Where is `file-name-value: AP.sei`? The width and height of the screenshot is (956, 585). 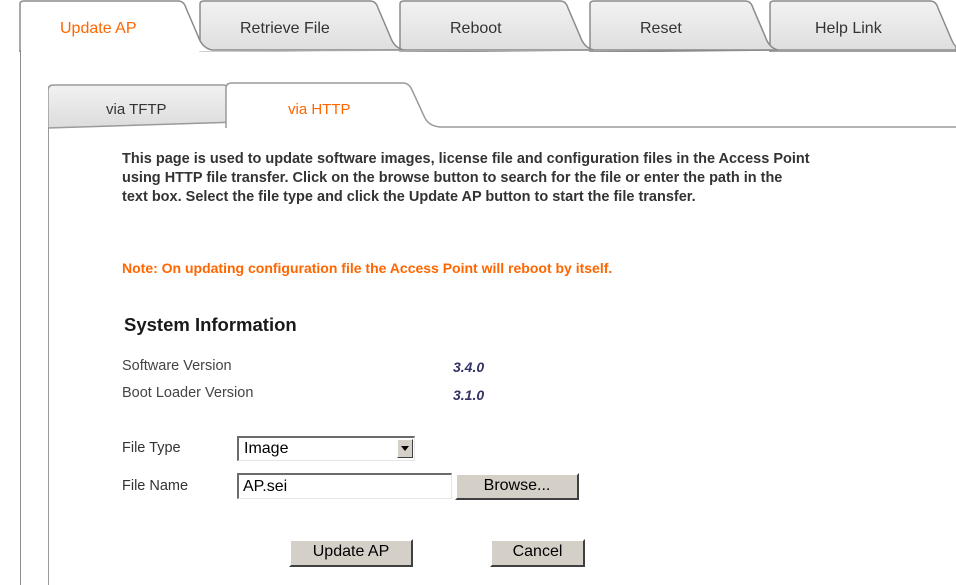
file-name-value: AP.sei is located at coordinates (265, 486).